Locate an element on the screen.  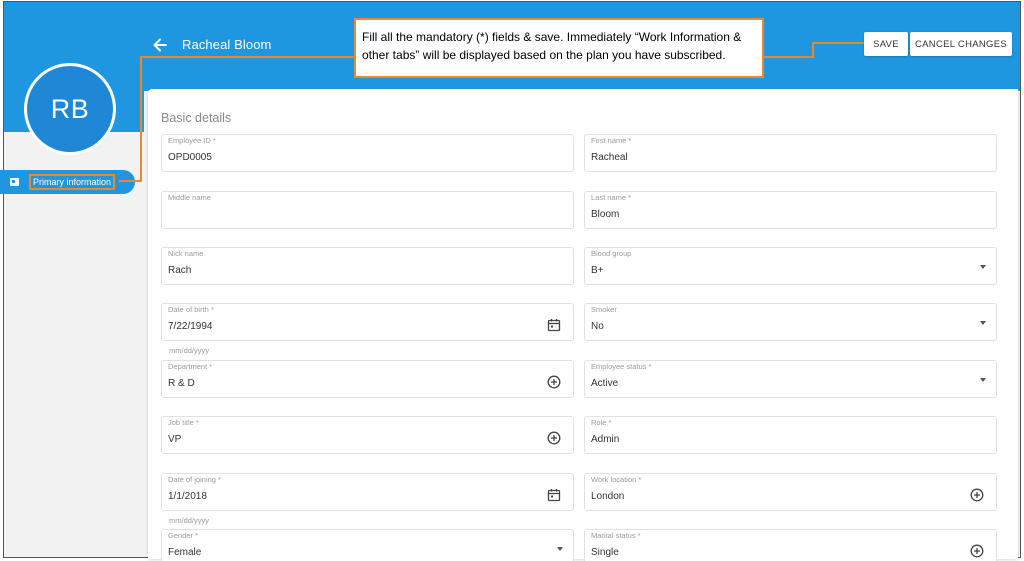
field-value: B+ is located at coordinates (597, 270).